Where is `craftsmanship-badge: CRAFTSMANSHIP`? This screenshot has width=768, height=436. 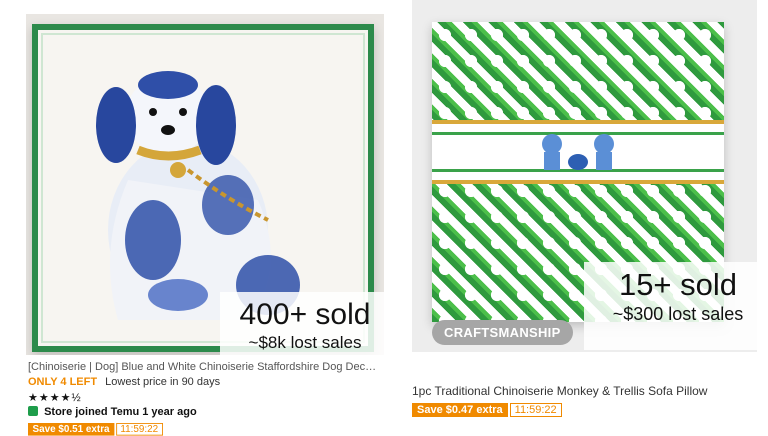
craftsmanship-badge: CRAFTSMANSHIP is located at coordinates (502, 332).